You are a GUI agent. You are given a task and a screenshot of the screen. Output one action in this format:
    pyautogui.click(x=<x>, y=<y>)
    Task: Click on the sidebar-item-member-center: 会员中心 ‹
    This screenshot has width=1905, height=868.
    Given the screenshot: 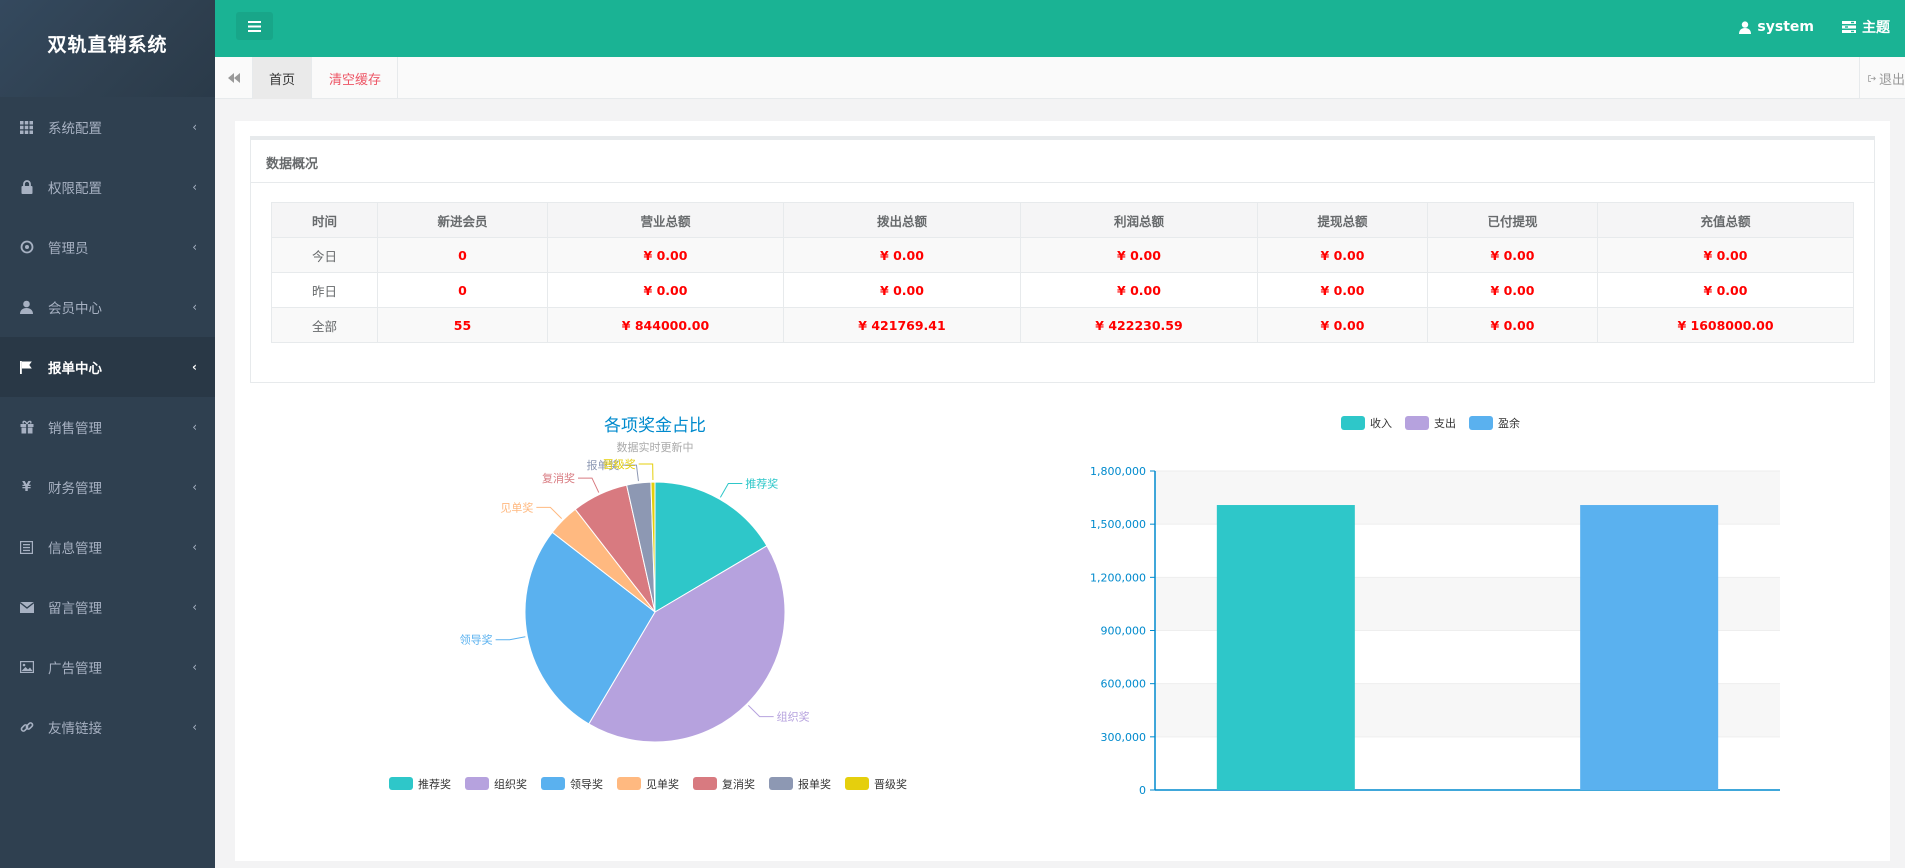 What is the action you would take?
    pyautogui.click(x=107, y=307)
    